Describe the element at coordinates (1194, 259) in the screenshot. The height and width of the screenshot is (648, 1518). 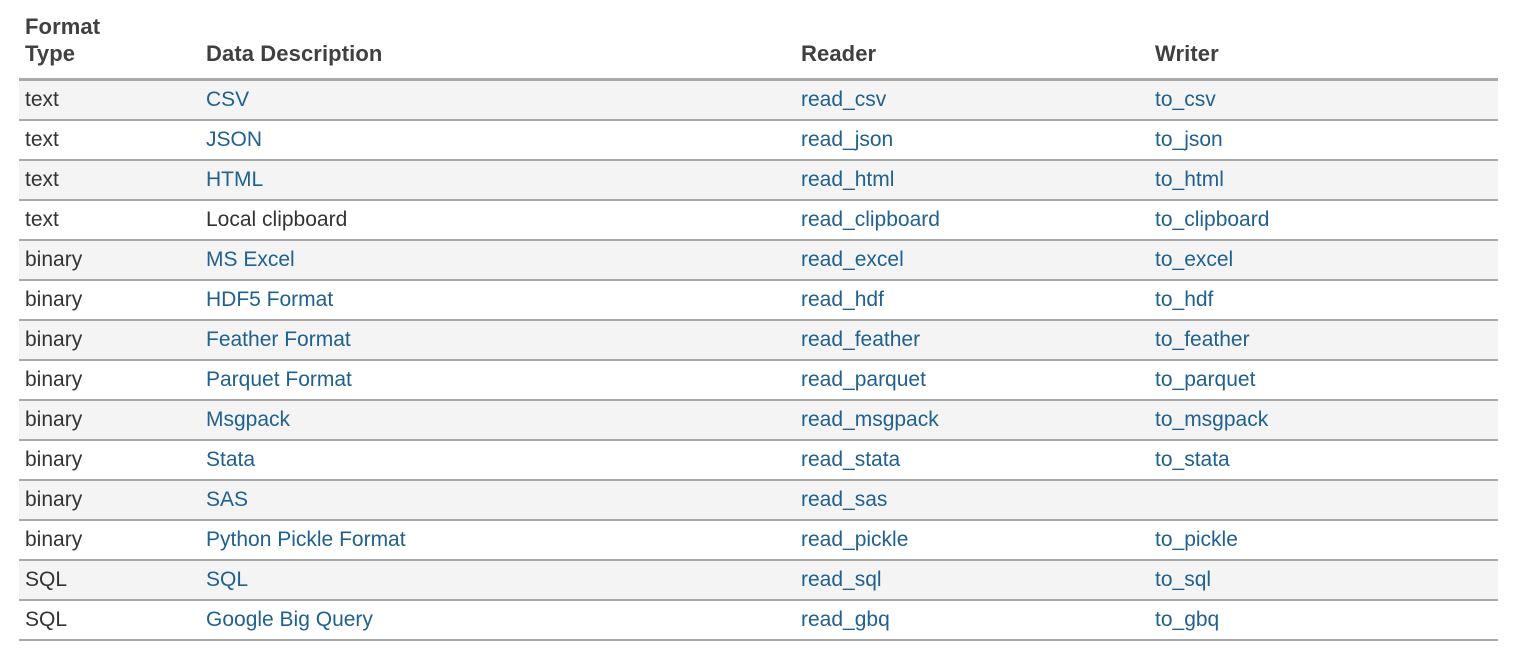
I see `writer-link: to_excel` at that location.